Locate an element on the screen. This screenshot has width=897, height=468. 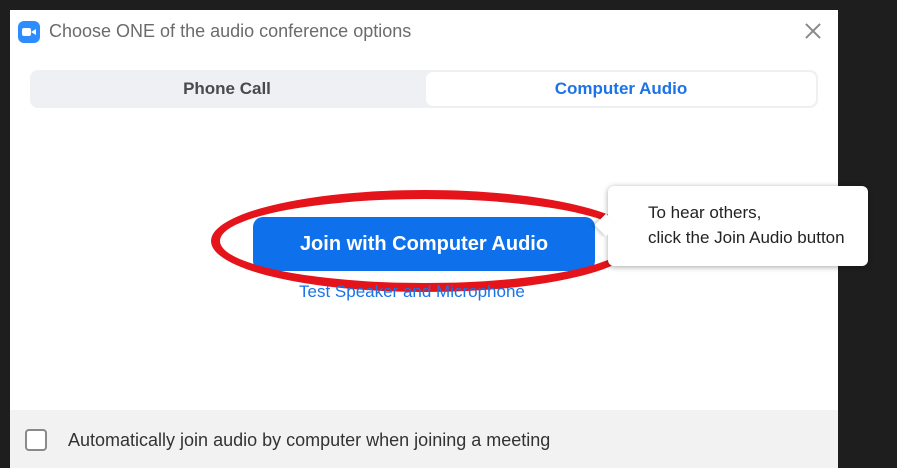
zoom-camera-icon is located at coordinates (29, 32).